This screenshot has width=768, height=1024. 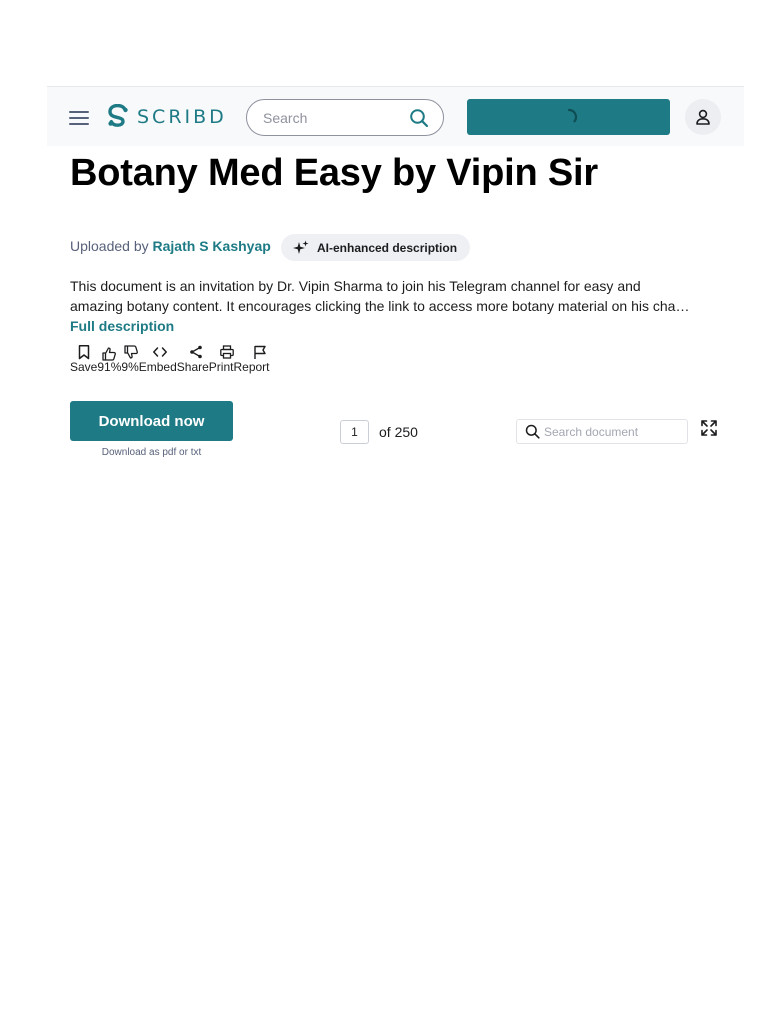 I want to click on user-icon, so click(x=703, y=117).